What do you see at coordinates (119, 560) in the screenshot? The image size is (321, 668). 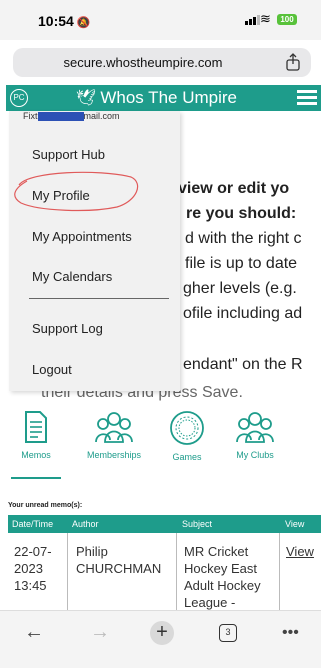 I see `cell-author: Philip CHURCHMAN` at bounding box center [119, 560].